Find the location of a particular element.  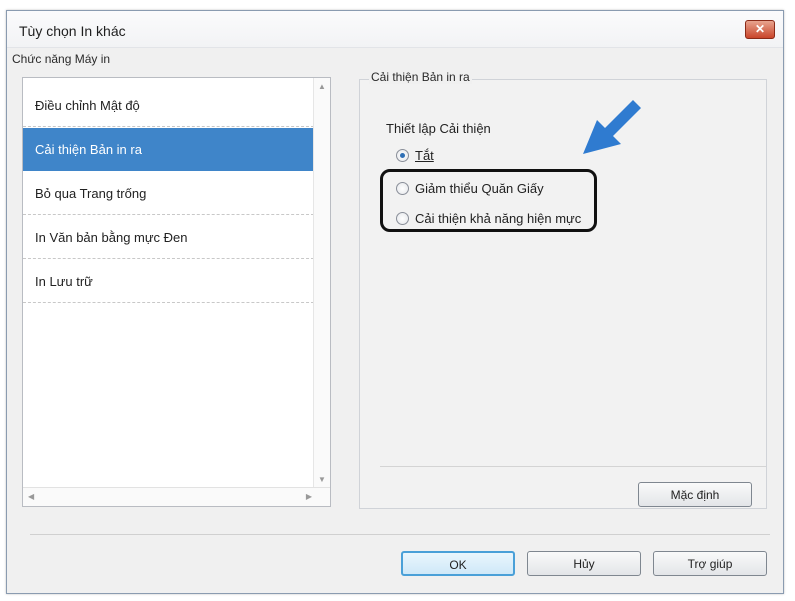

radio-checked-icon is located at coordinates (402, 155).